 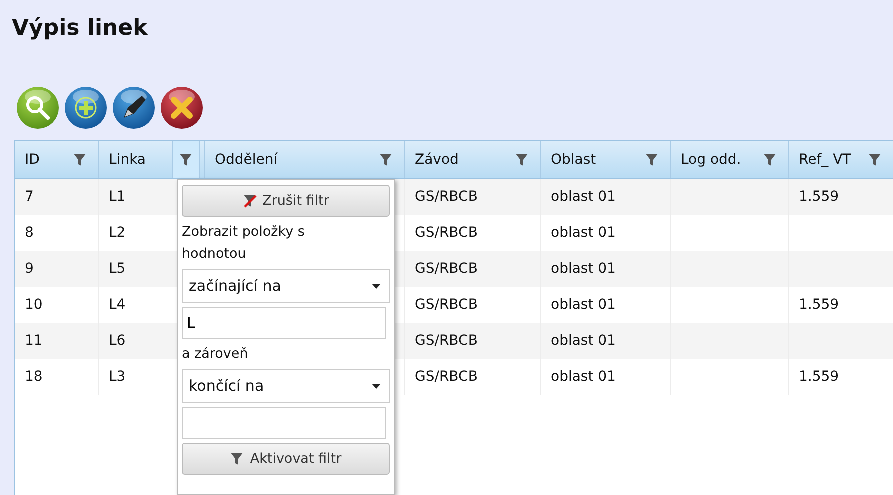 I want to click on column-label: Oddělení, so click(x=247, y=160).